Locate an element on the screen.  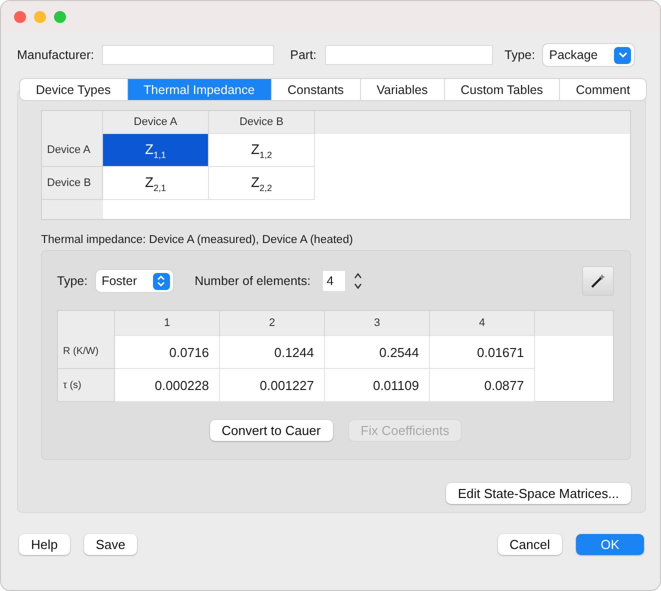
table-cell: 0.01671 is located at coordinates (482, 352).